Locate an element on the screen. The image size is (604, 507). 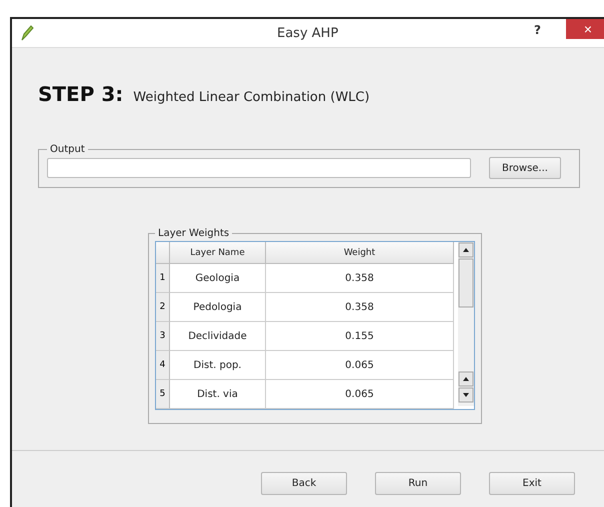
table-cell: Geologia is located at coordinates (218, 278).